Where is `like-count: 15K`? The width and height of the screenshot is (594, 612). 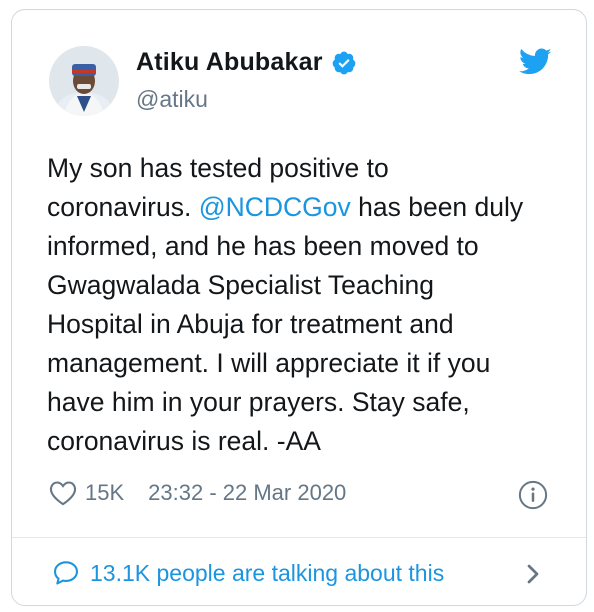 like-count: 15K is located at coordinates (104, 493).